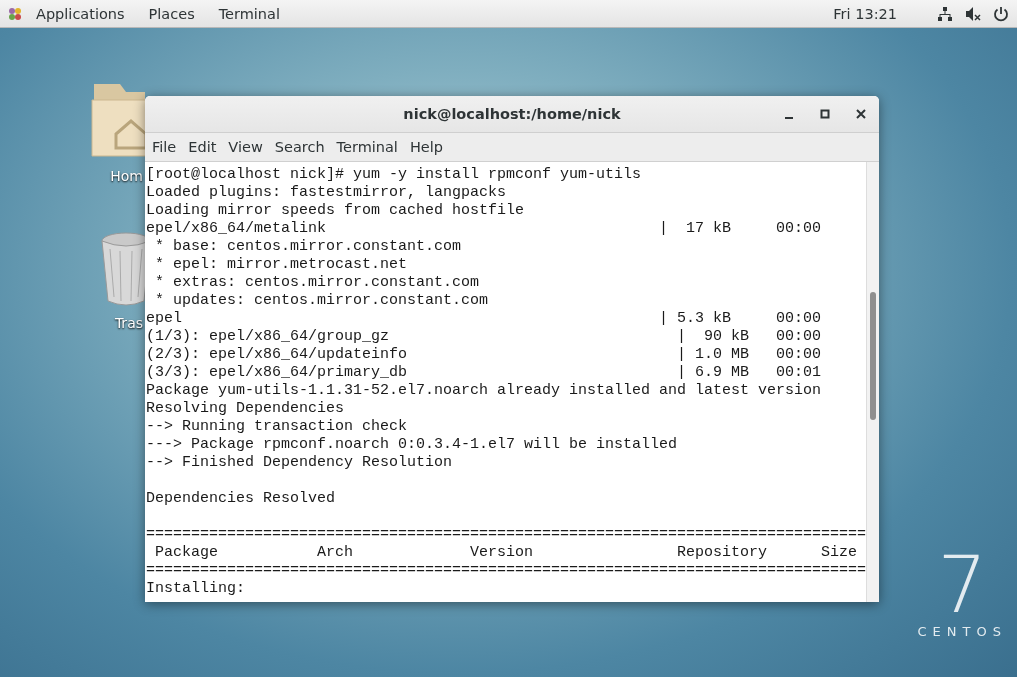  Describe the element at coordinates (484, 337) in the screenshot. I see `terminal-line: (1/3): epel/x86_64/group_gz | 90 kB 00:00` at that location.